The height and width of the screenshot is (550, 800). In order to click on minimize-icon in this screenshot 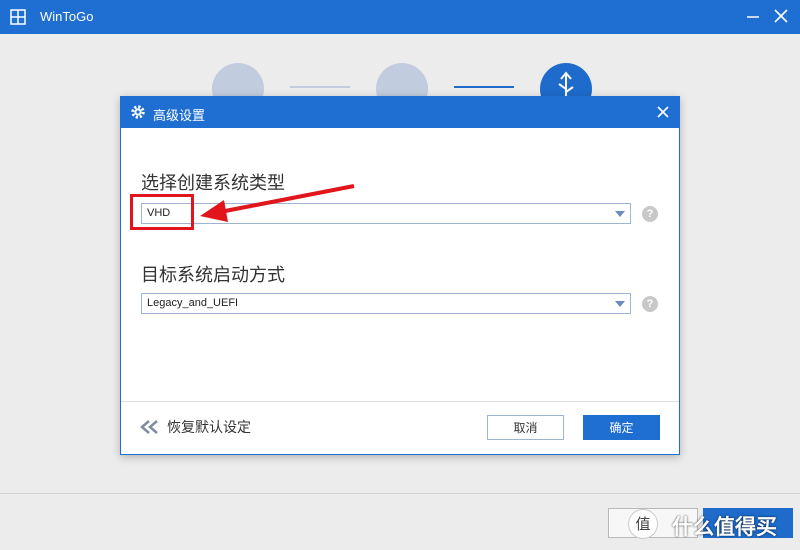, I will do `click(753, 16)`.